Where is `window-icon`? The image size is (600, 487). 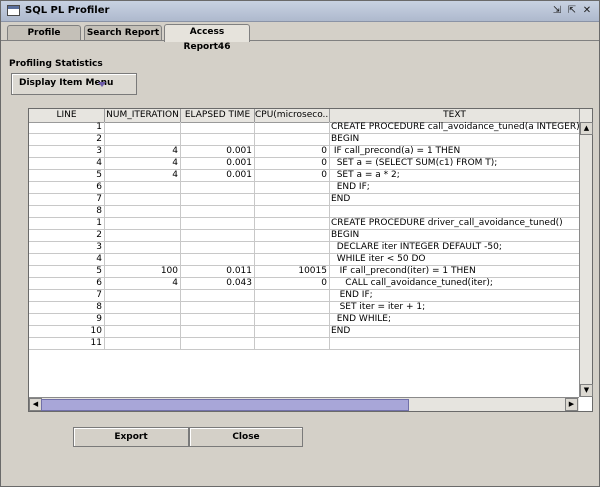
window-icon is located at coordinates (13, 10).